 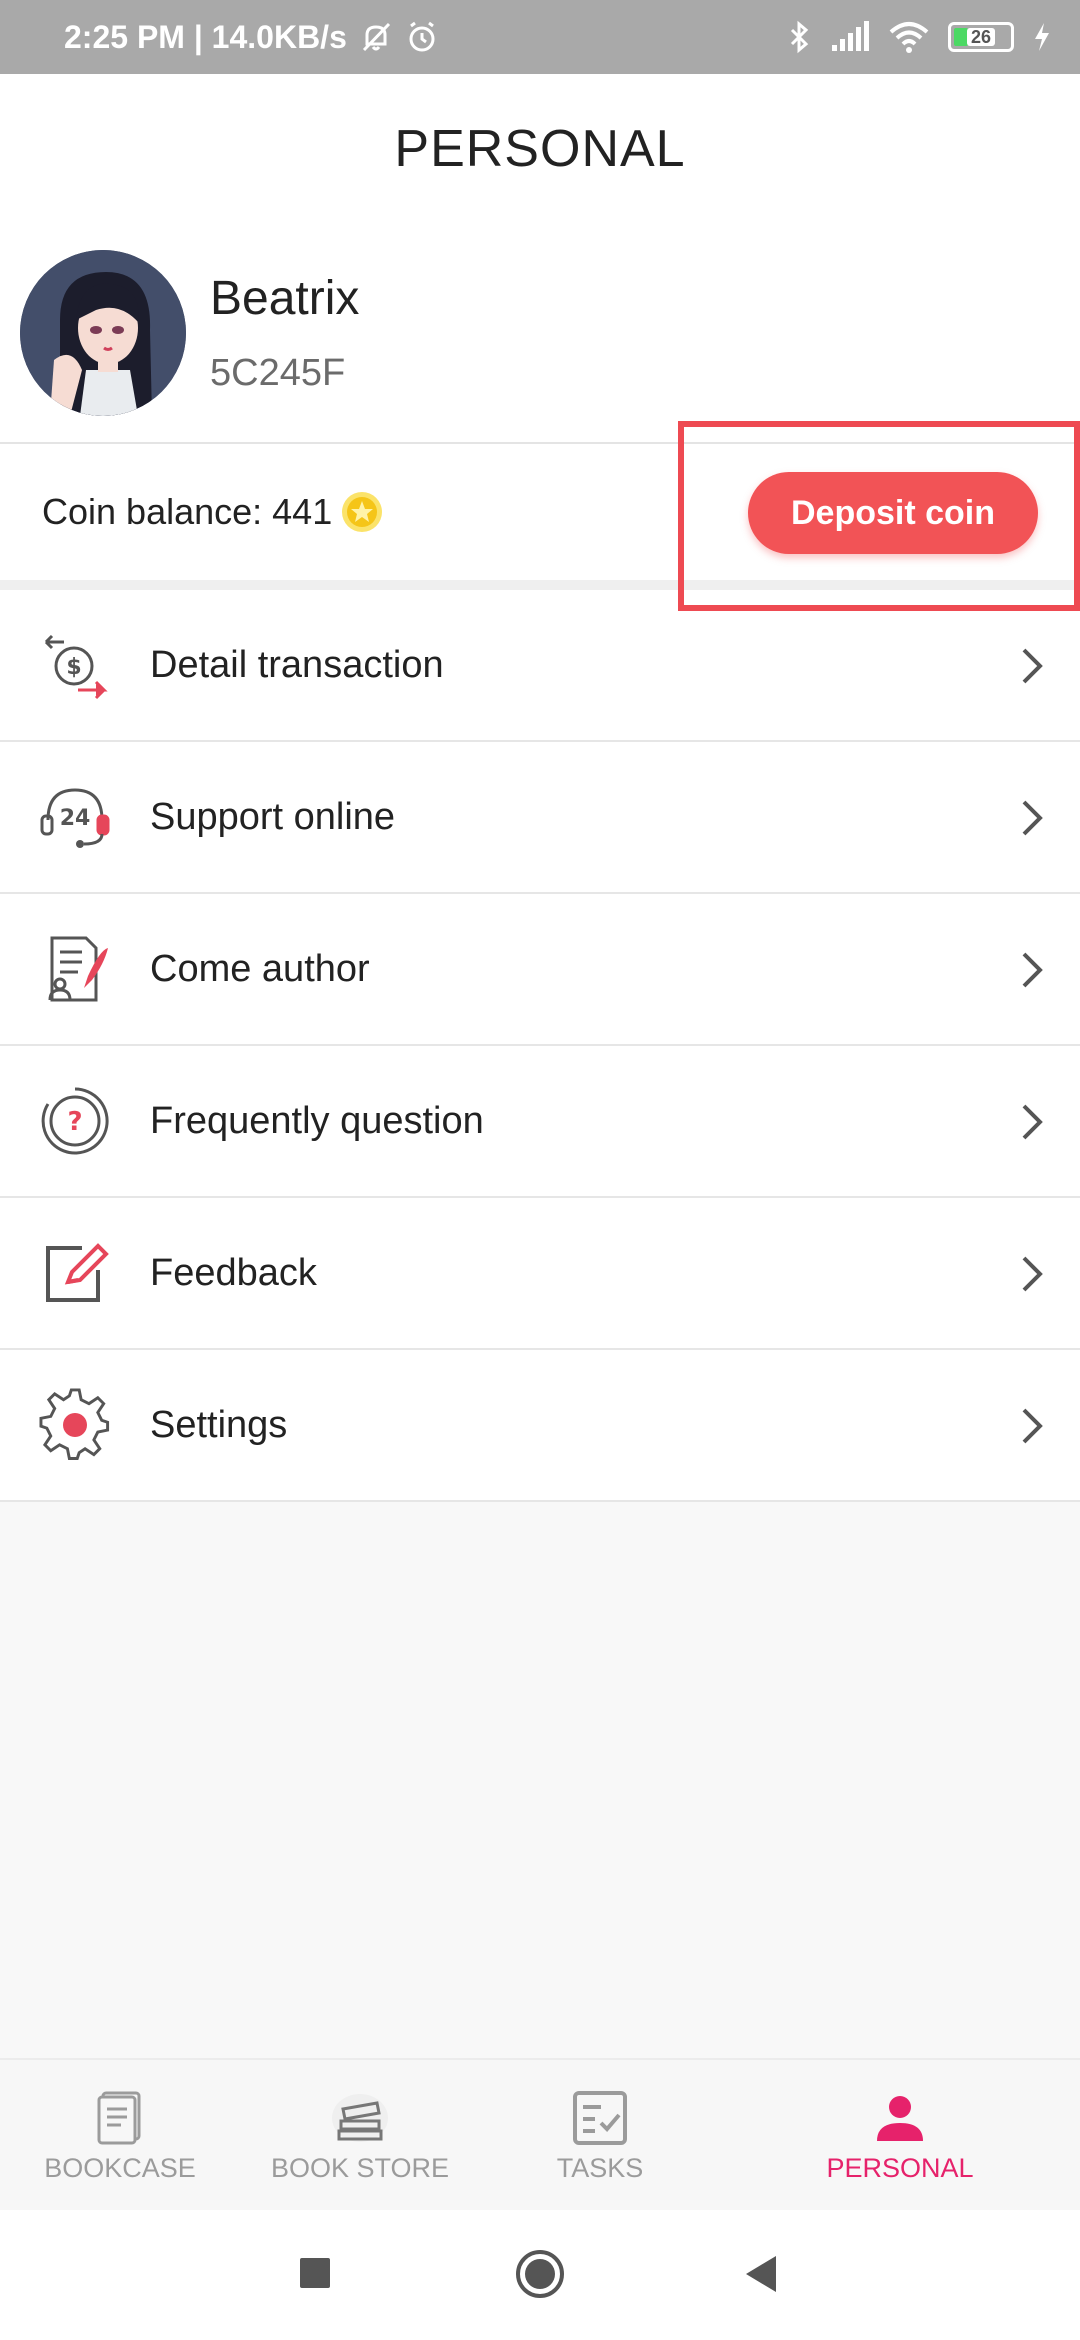 What do you see at coordinates (540, 1122) in the screenshot?
I see `menu-item-frequently-question: ? Frequently question` at bounding box center [540, 1122].